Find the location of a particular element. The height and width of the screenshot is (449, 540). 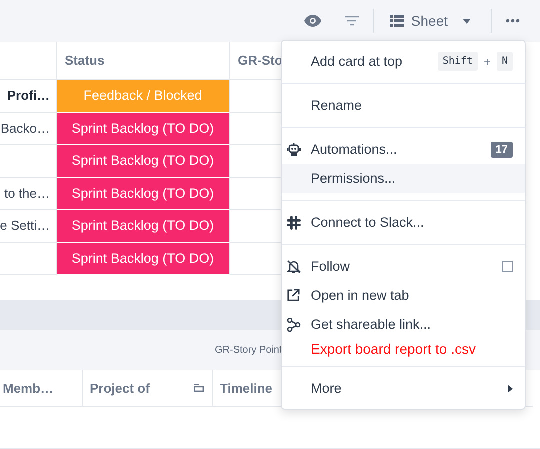

keyboard-key: N is located at coordinates (504, 61).